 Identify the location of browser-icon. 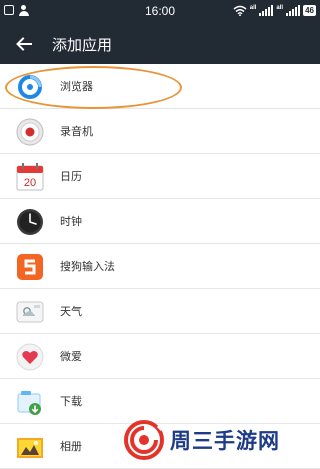
(30, 87).